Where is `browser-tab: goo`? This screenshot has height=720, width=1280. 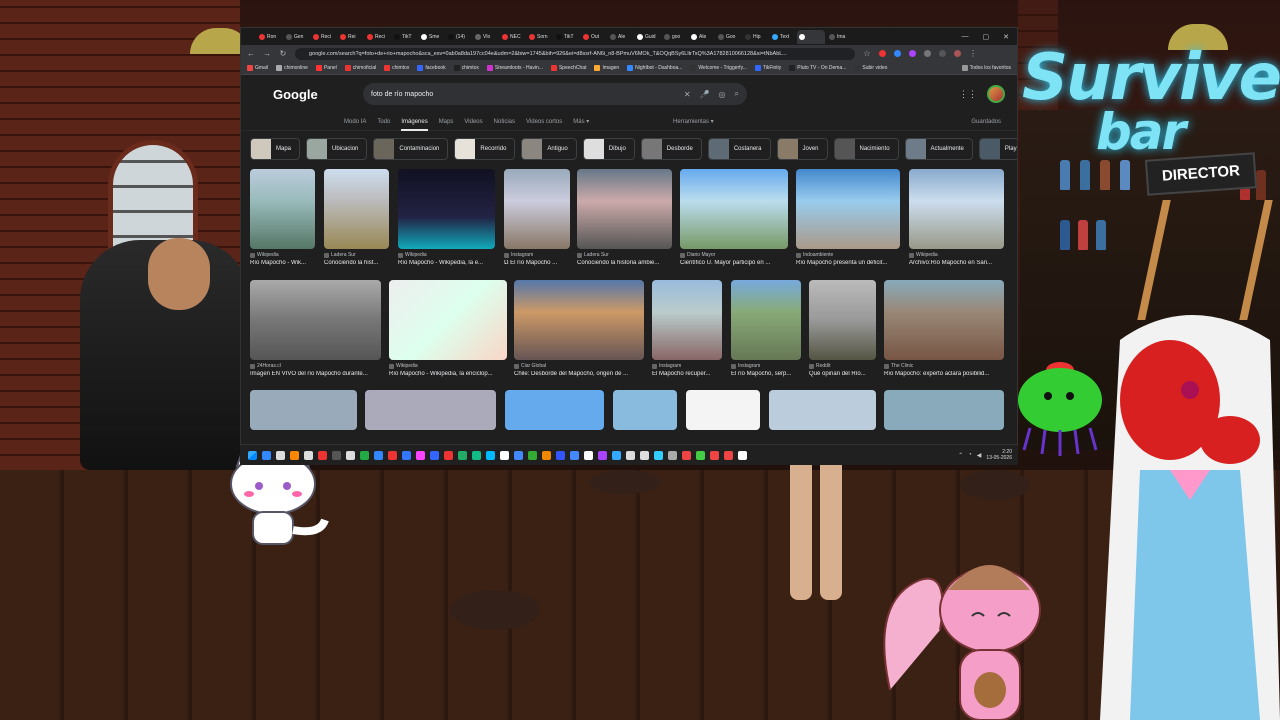
browser-tab: goo is located at coordinates (674, 37).